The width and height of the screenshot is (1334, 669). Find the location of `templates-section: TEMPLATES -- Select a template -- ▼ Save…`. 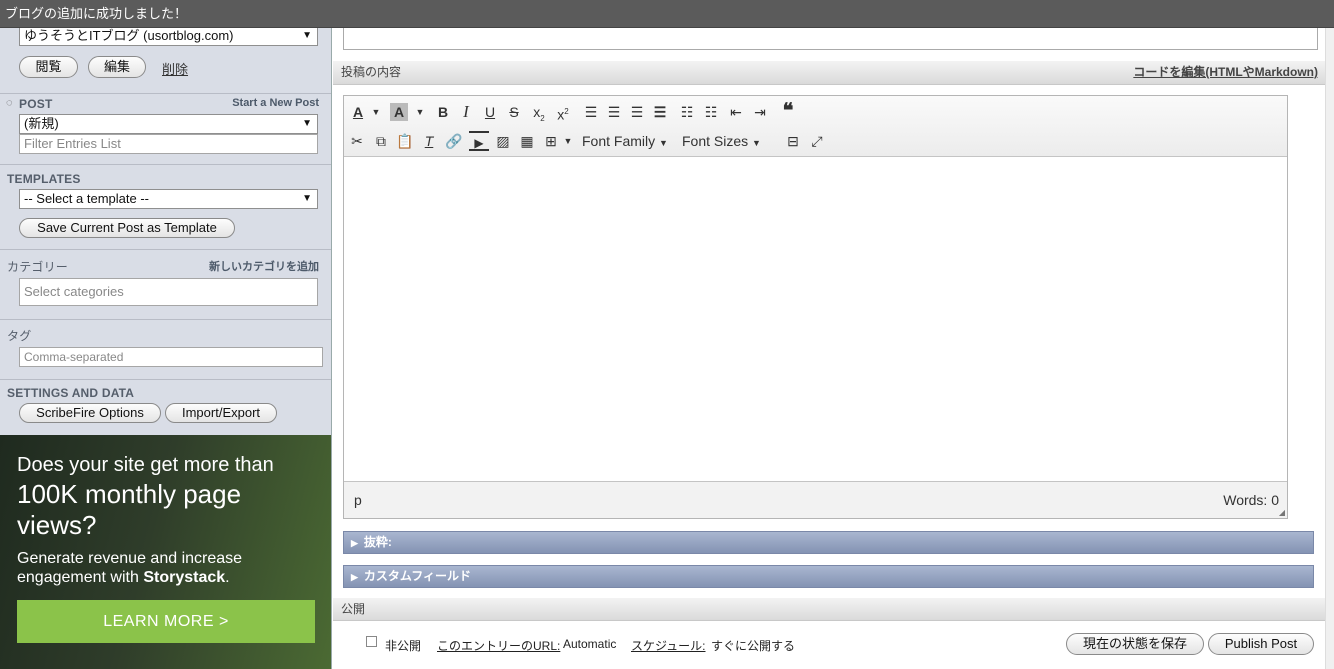

templates-section: TEMPLATES -- Select a template -- ▼ Save… is located at coordinates (165, 207).